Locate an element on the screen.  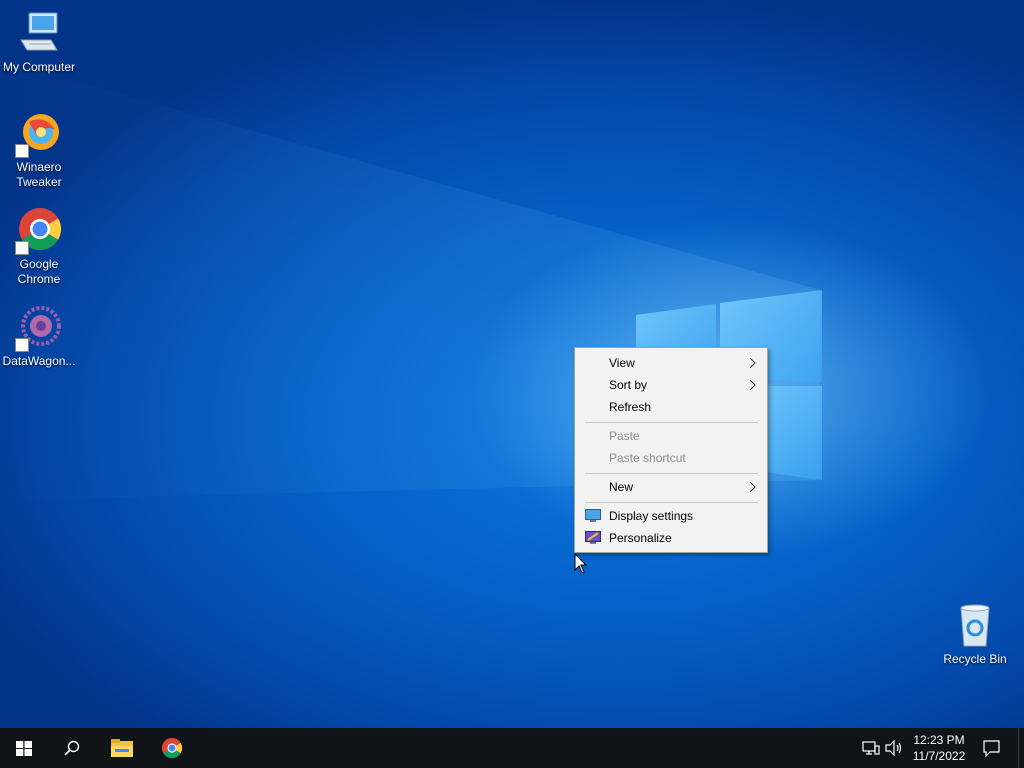
volume-icon is located at coordinates (894, 748).